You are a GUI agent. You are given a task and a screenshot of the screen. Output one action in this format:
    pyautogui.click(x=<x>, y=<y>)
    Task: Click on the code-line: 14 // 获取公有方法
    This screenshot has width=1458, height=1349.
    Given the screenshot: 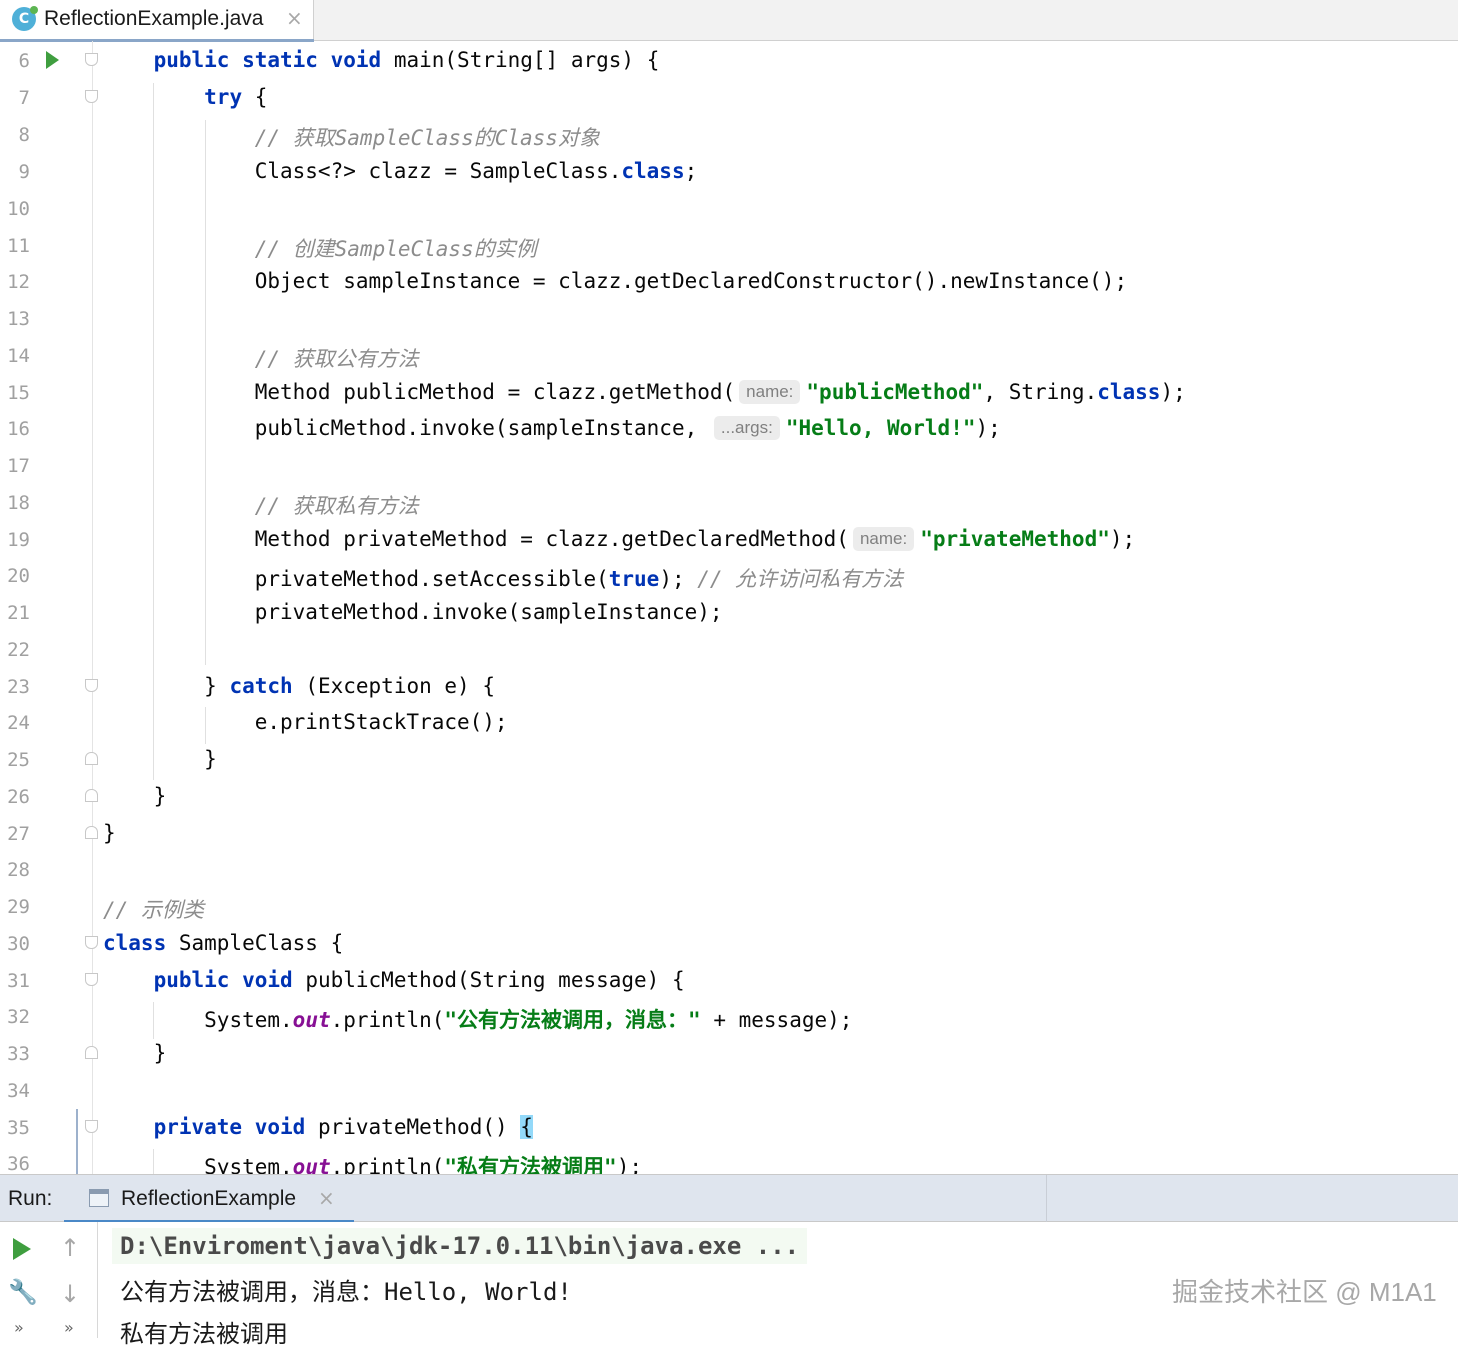 What is the action you would take?
    pyautogui.click(x=729, y=357)
    